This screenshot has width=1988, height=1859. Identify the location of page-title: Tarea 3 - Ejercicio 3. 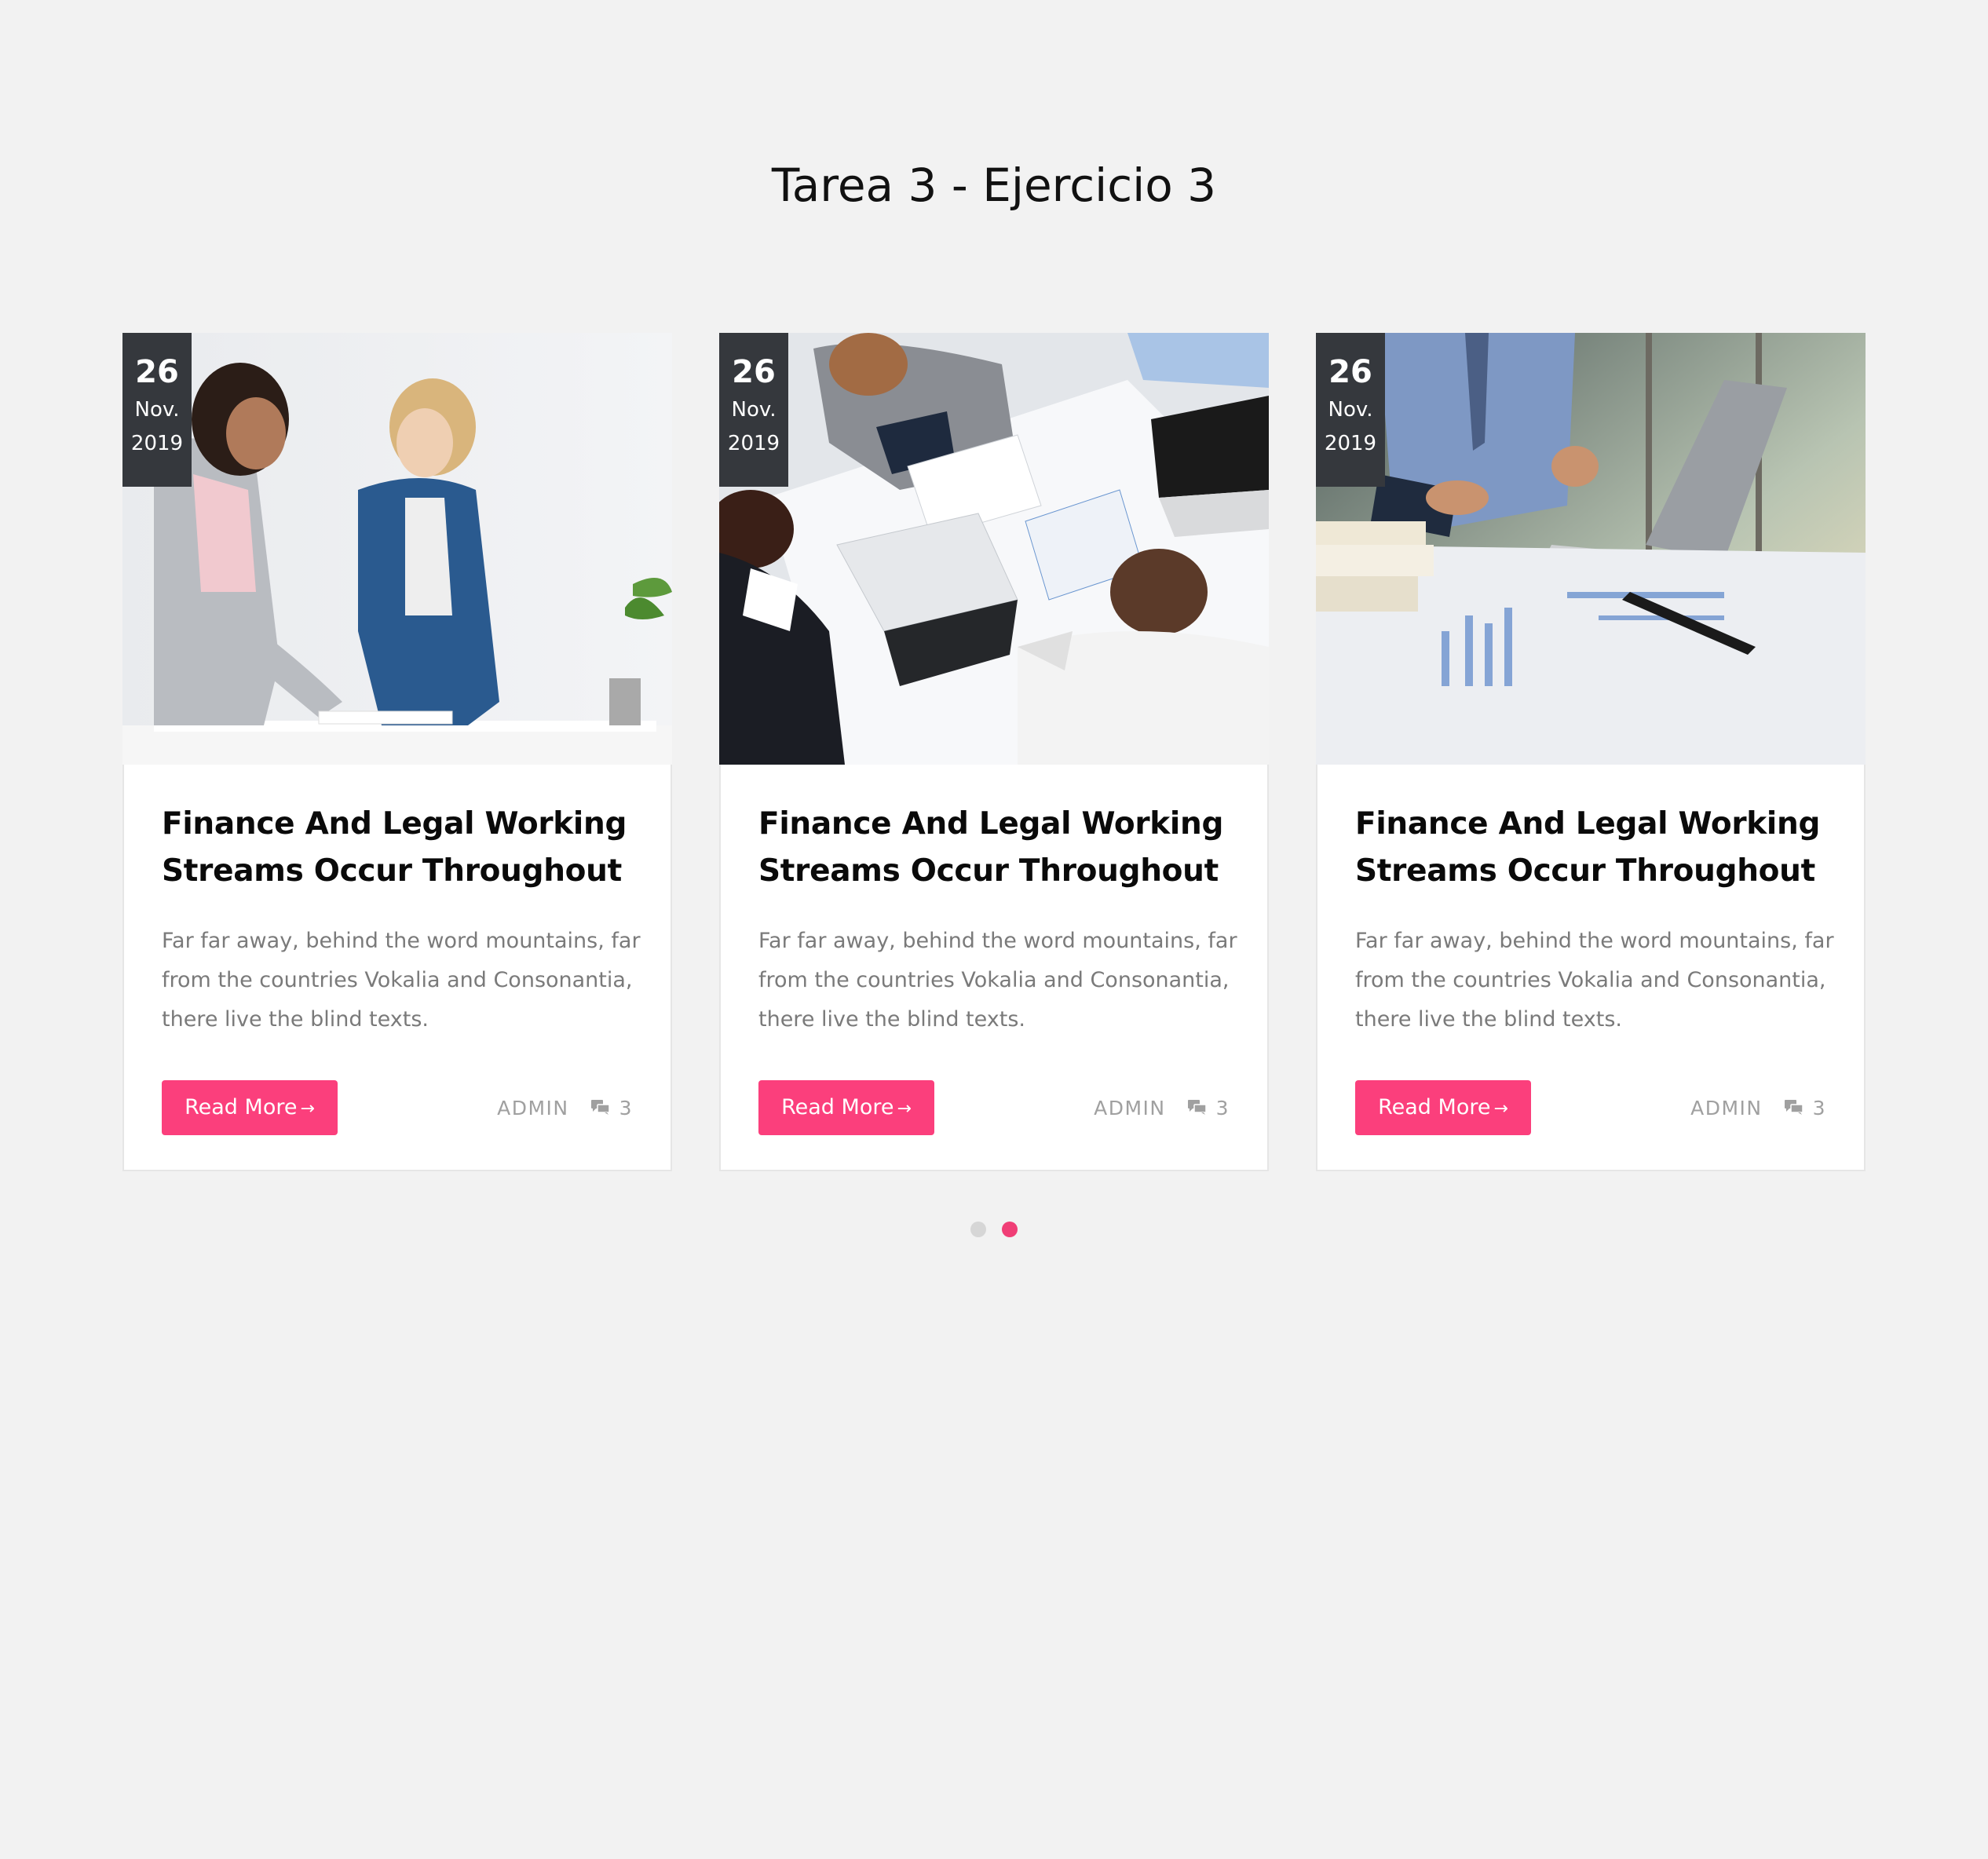
(994, 185).